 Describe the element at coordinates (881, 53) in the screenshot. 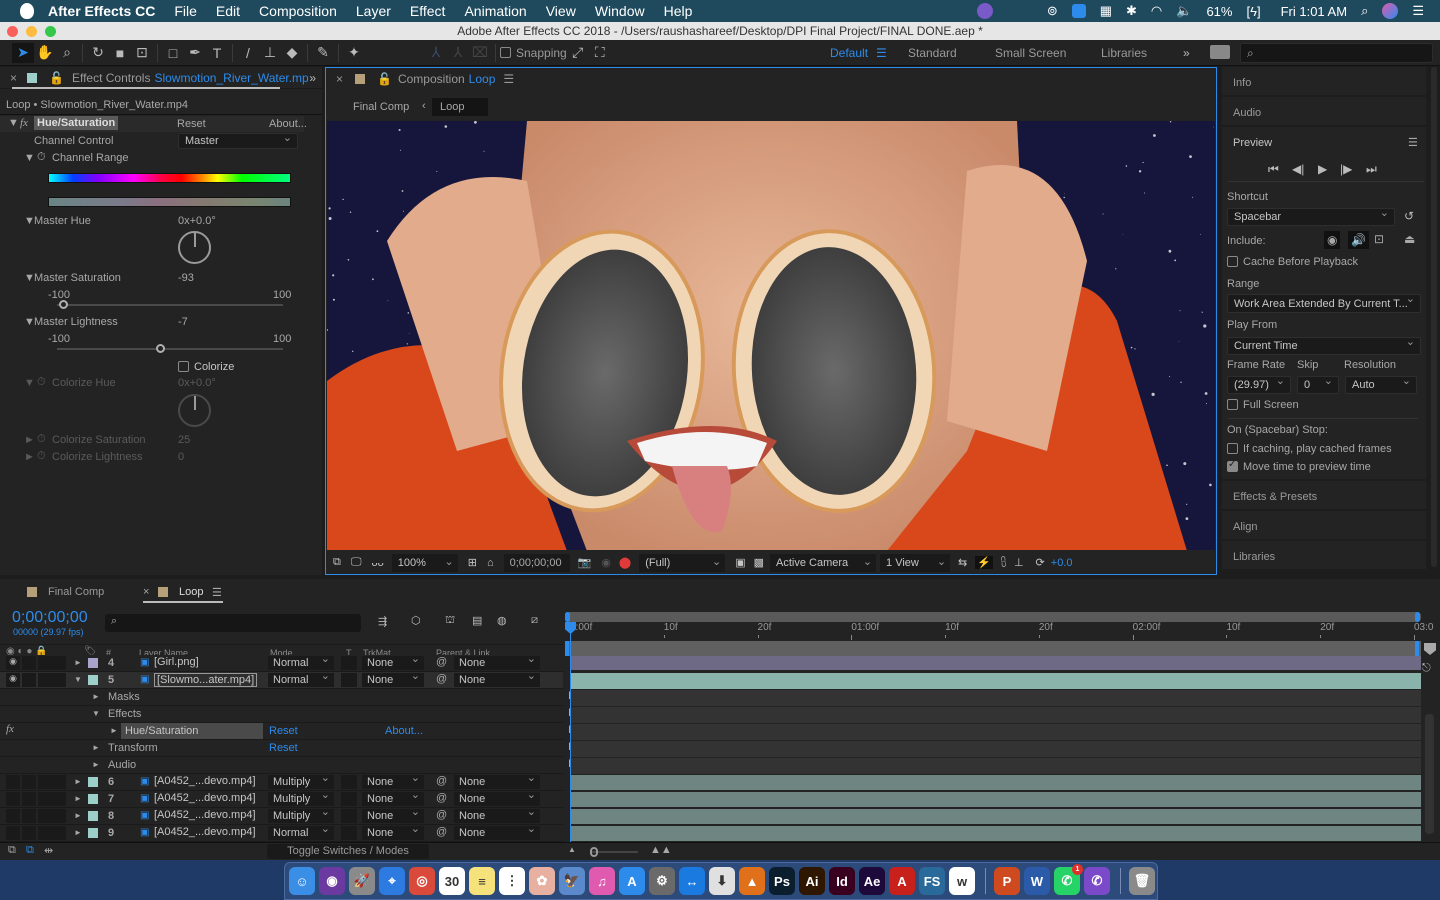

I see `workspace-menu-icon: ☰` at that location.